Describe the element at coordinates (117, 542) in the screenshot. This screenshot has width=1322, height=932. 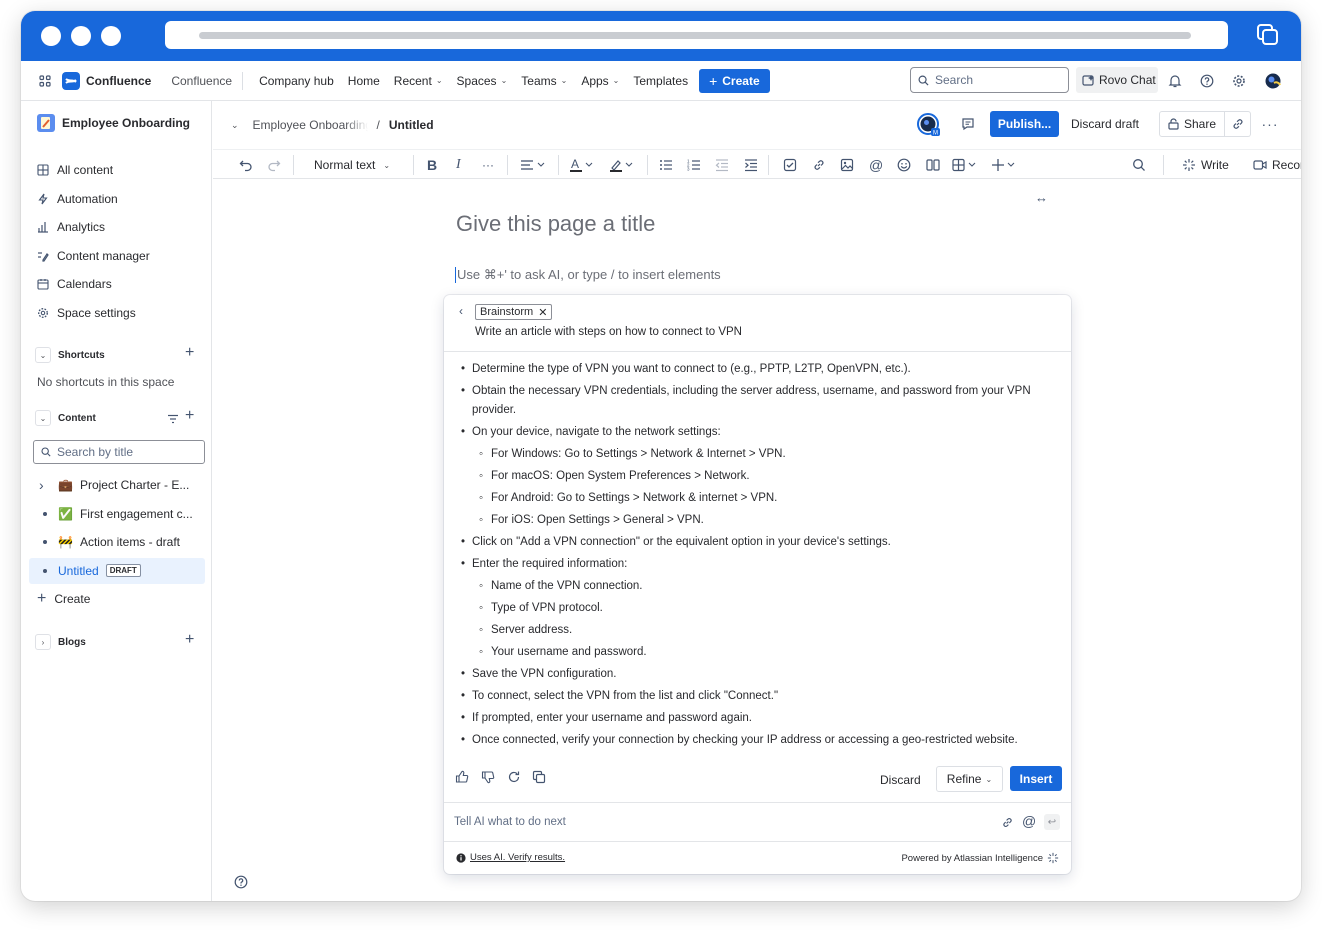
I see `content-tree-item: 🚧 Action items - draft` at that location.